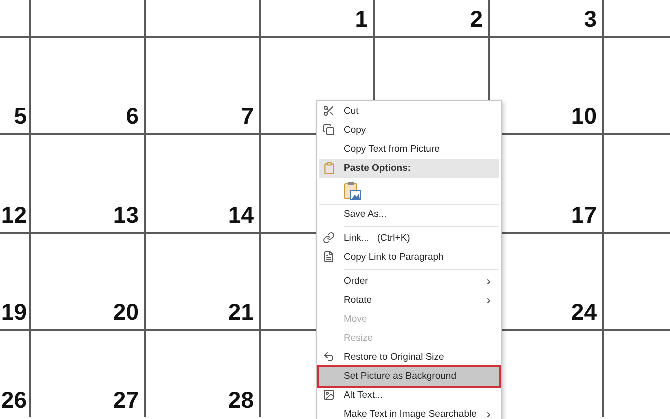  Describe the element at coordinates (409, 238) in the screenshot. I see `menu-item: Link... (Ctrl+K)` at that location.